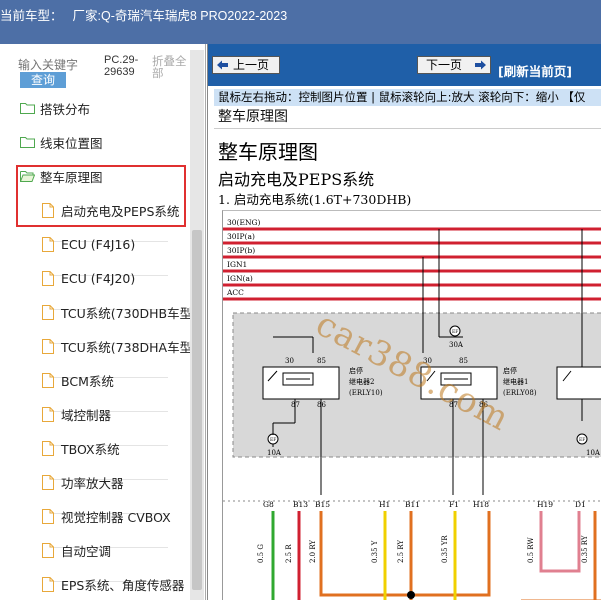  I want to click on tree-item-bcm: BCM系统, so click(78, 380).